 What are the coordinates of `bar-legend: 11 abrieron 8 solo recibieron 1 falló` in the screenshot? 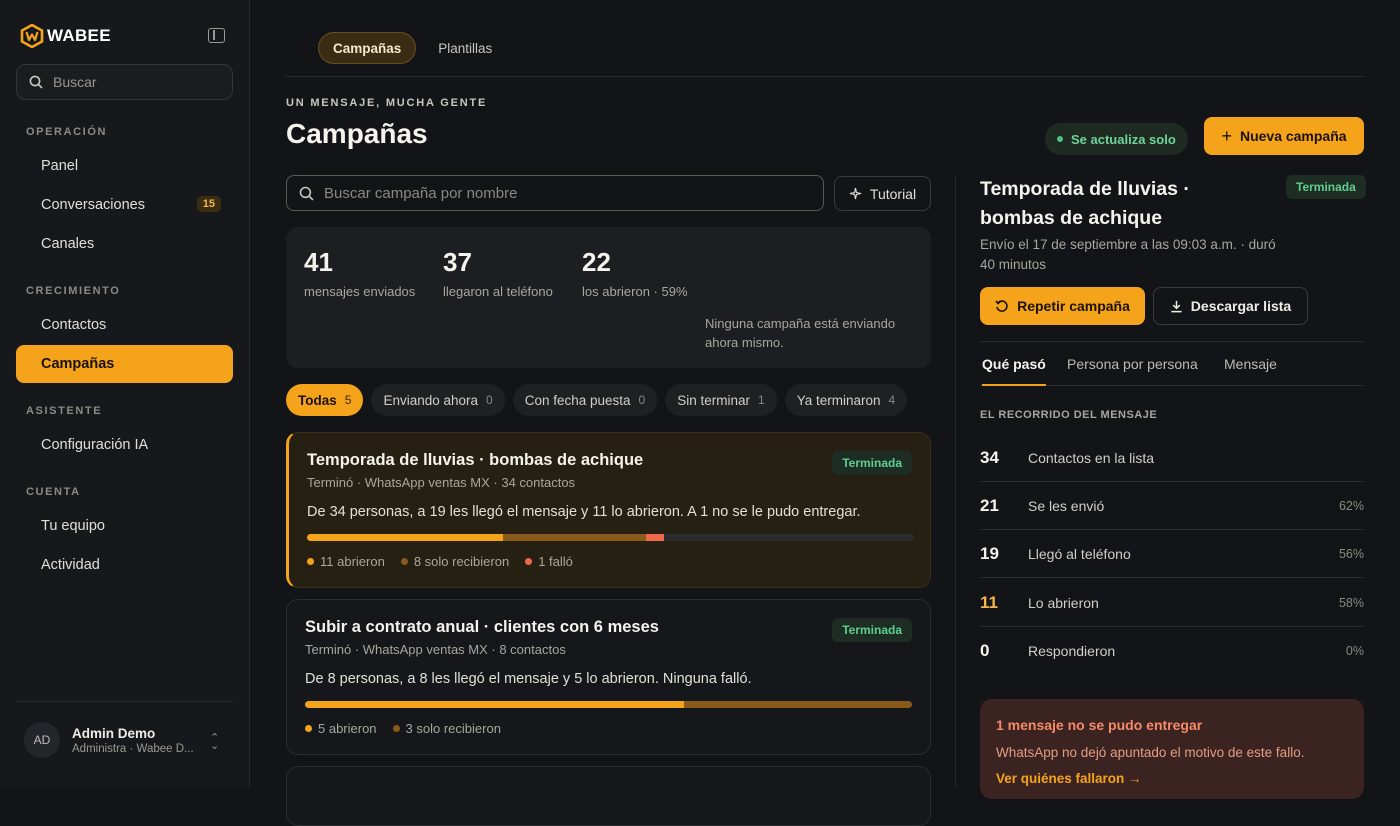 It's located at (440, 561).